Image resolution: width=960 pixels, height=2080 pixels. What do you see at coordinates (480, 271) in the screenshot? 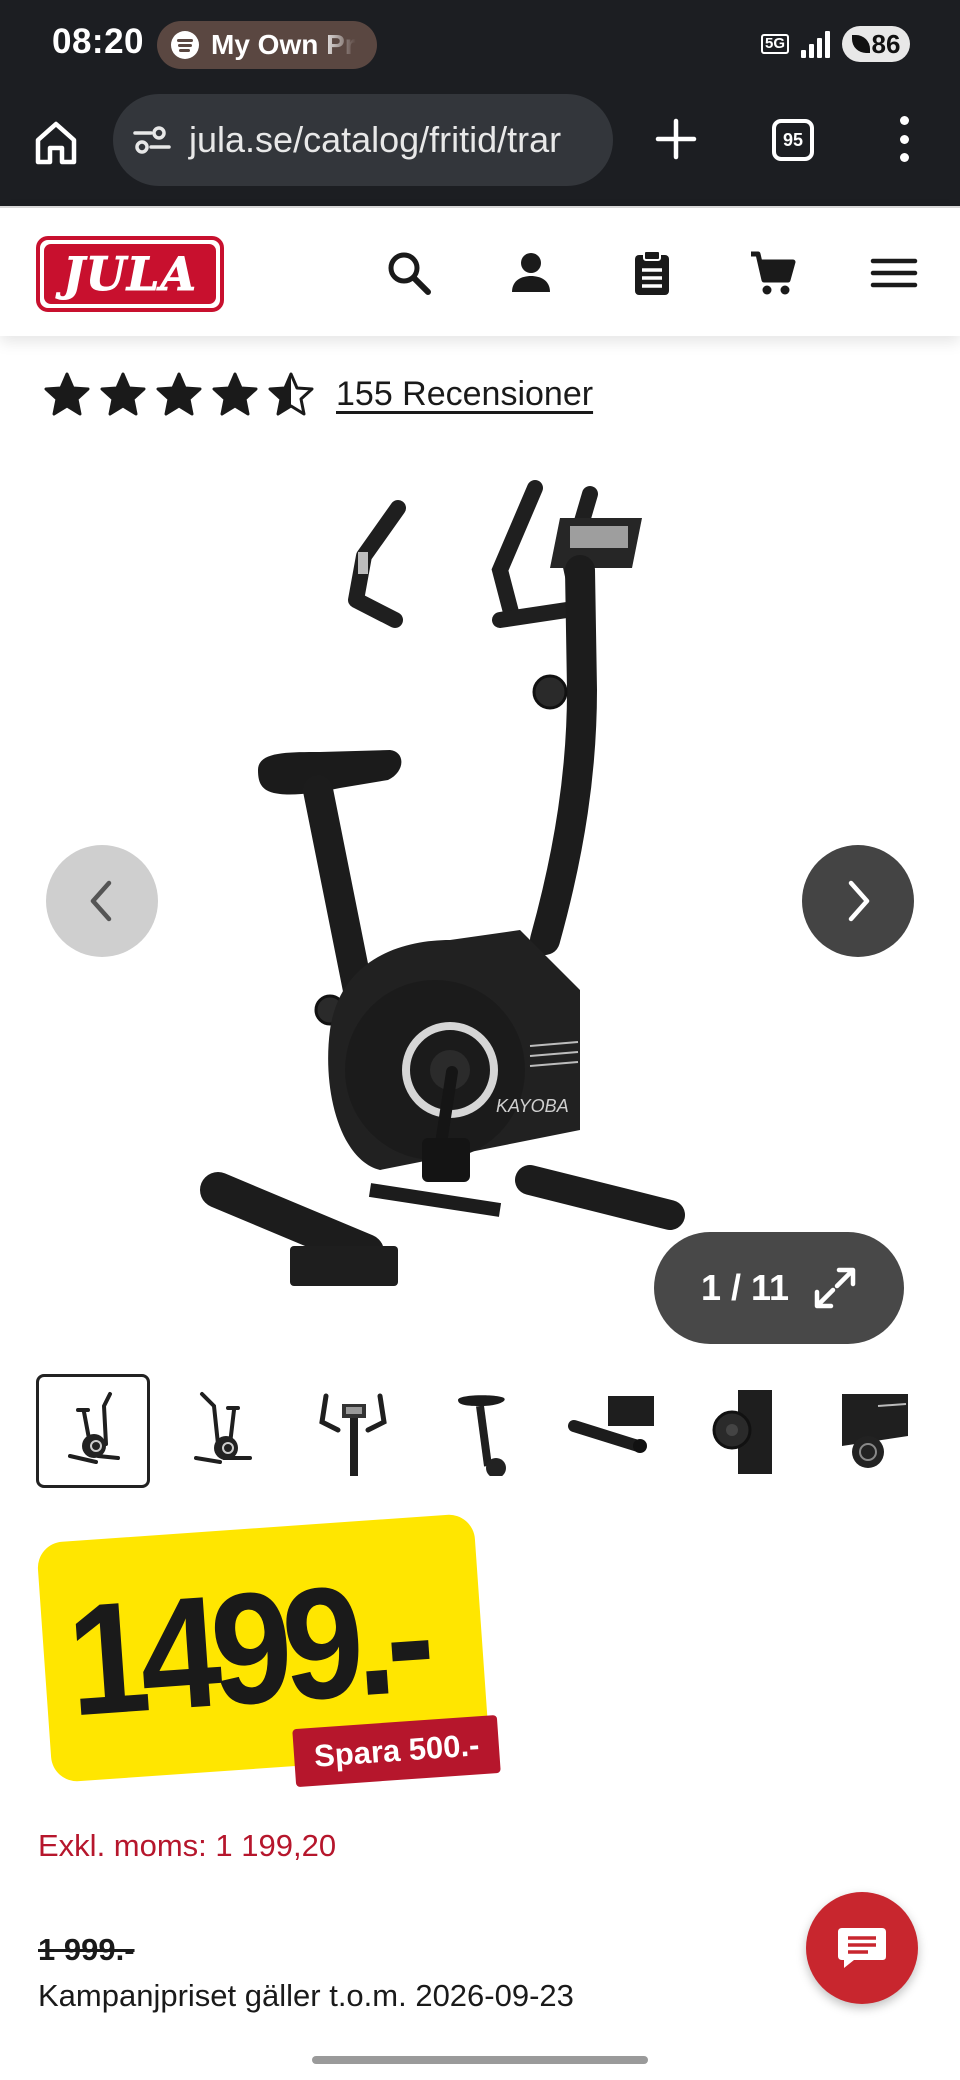
I see `site-header: JULA` at bounding box center [480, 271].